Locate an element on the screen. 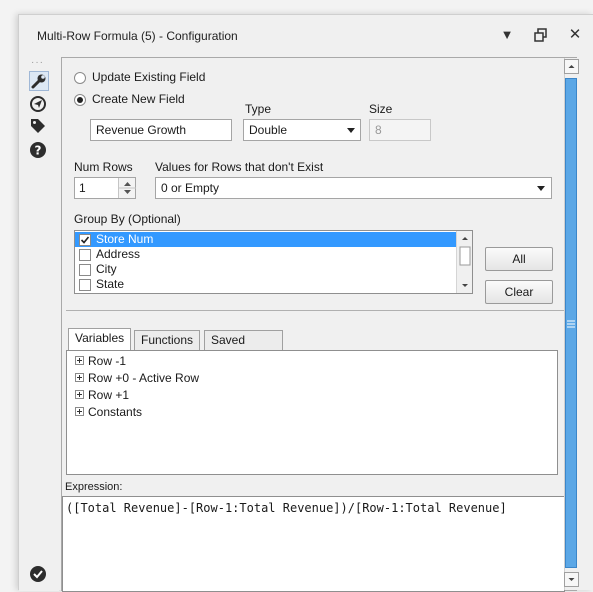  tool-strip: ··· ? is located at coordinates (39, 324).